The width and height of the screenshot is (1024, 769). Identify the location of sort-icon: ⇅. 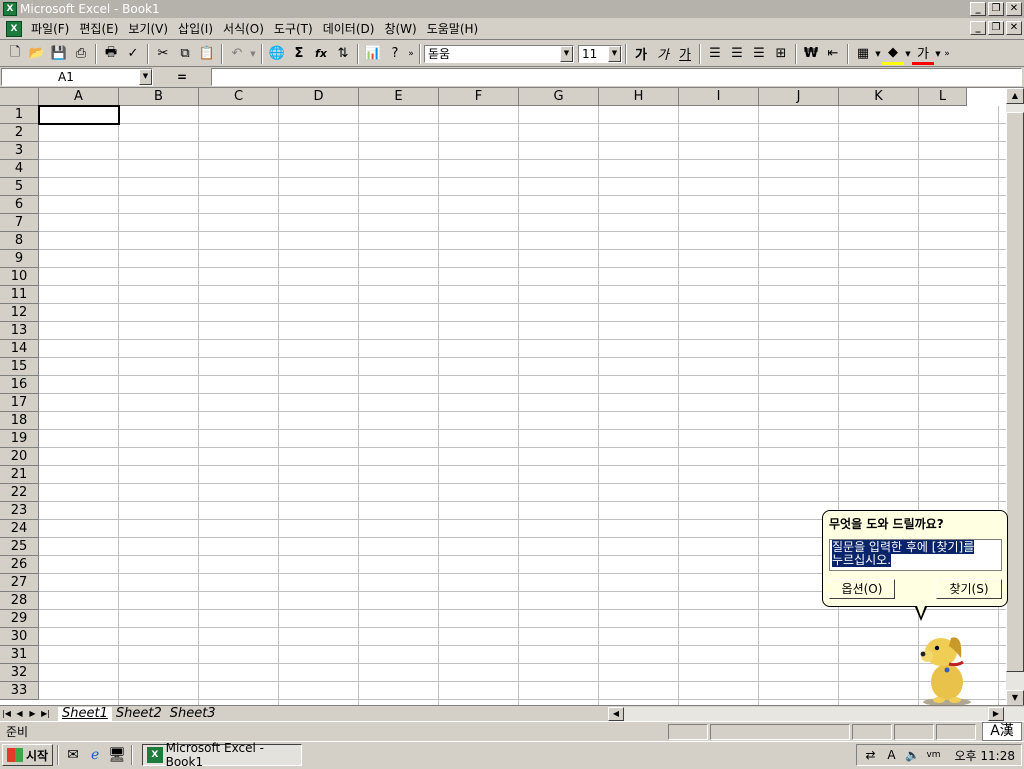
(343, 54).